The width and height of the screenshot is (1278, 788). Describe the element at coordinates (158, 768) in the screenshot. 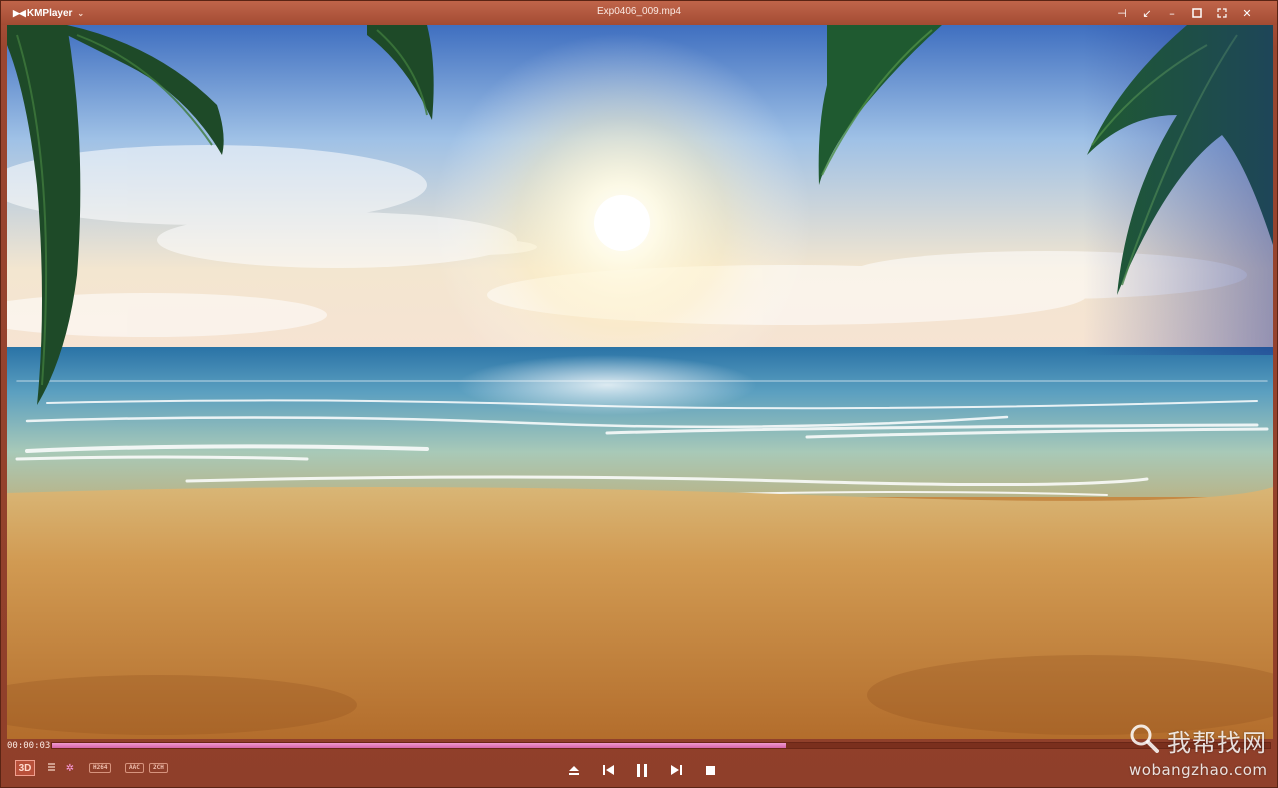

I see `channel-badge: 2CH` at that location.